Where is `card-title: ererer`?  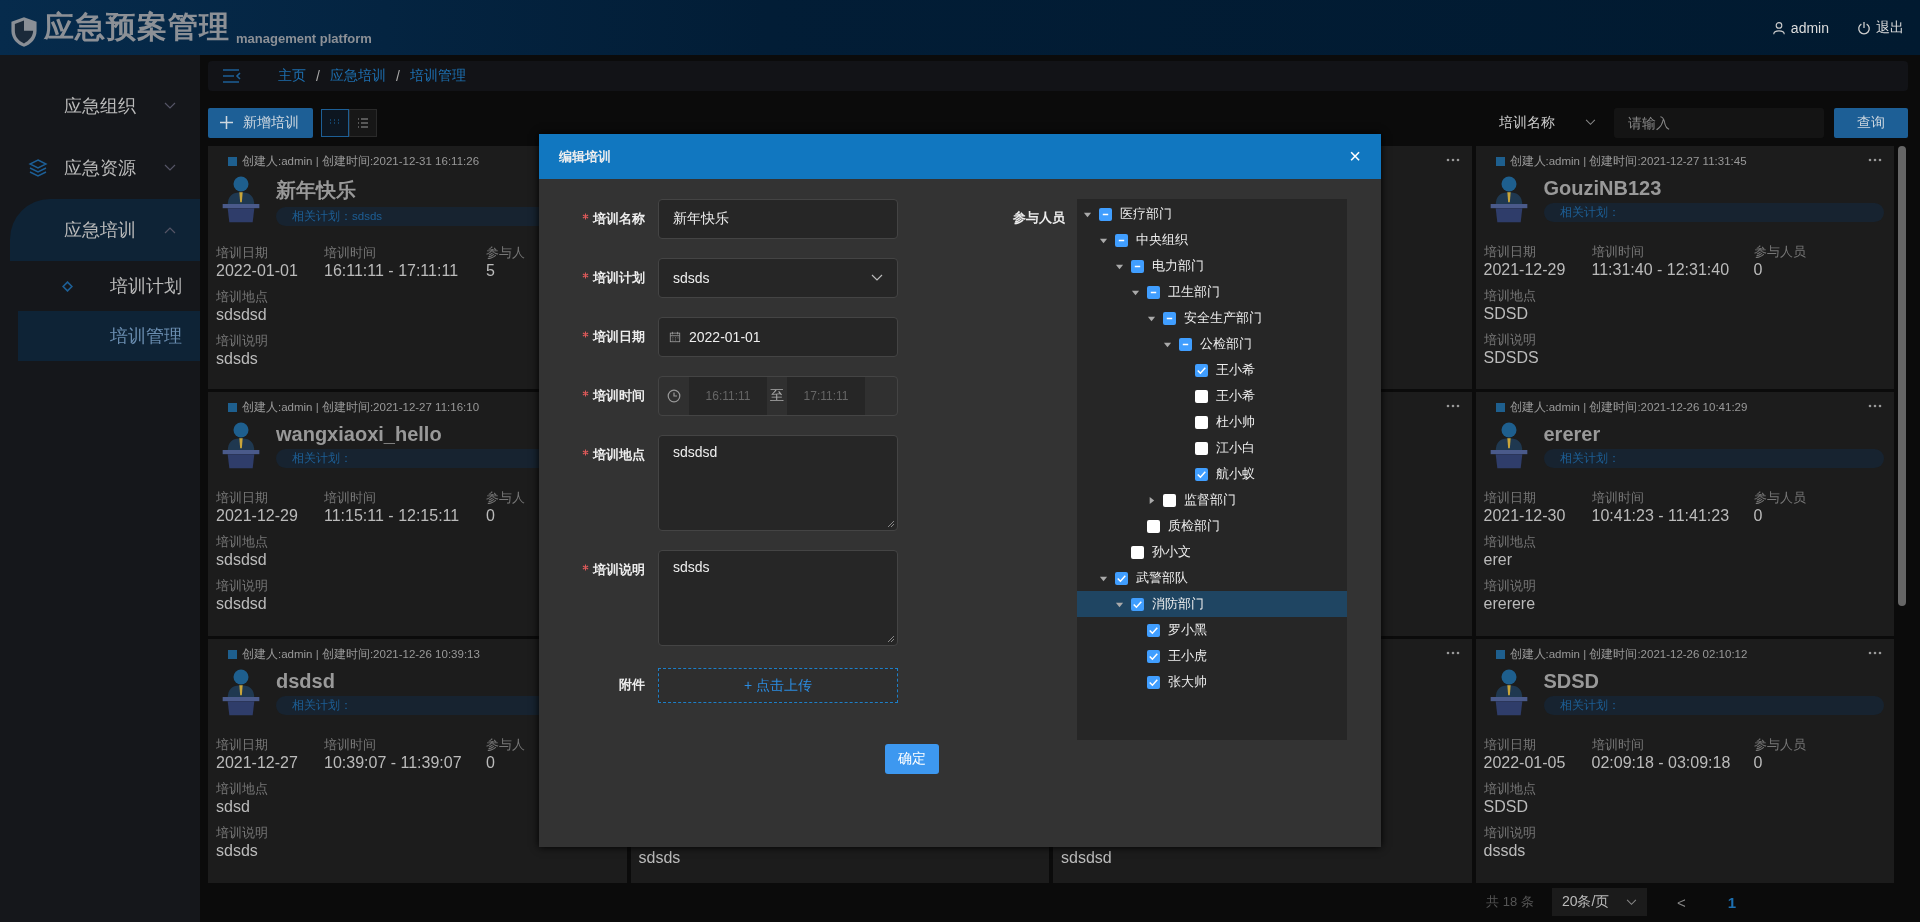 card-title: ererer is located at coordinates (1572, 435).